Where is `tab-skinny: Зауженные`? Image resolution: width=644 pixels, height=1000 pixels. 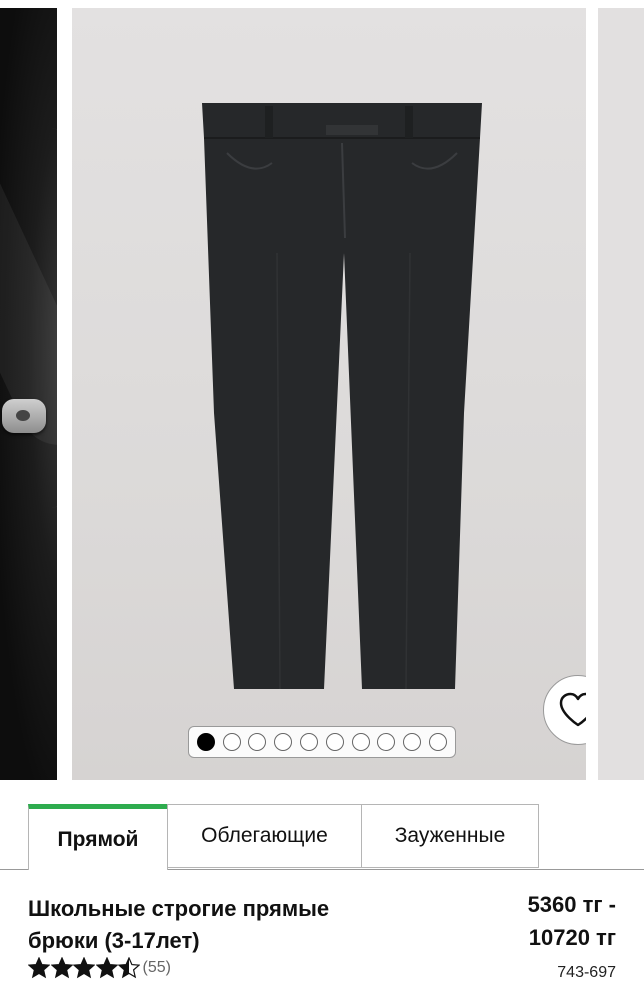 tab-skinny: Зауженные is located at coordinates (450, 836).